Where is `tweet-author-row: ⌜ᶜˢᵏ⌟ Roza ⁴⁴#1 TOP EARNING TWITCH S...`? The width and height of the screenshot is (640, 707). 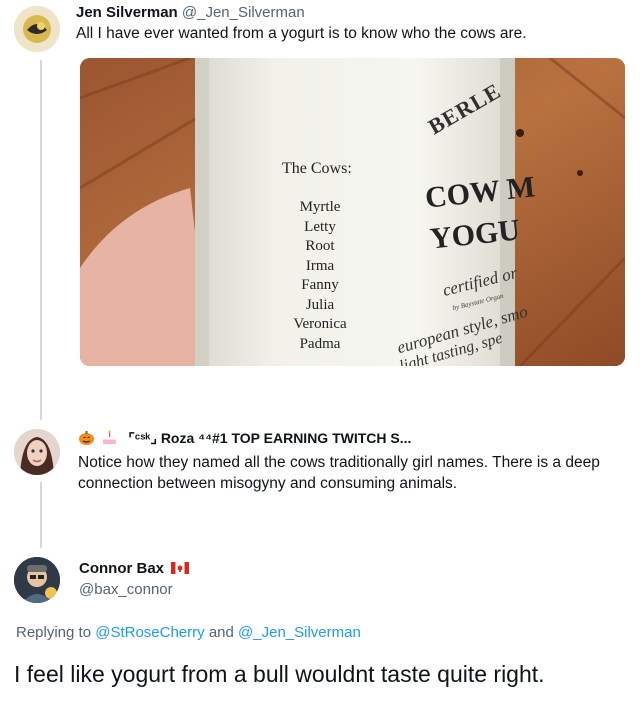
tweet-author-row: ⌜ᶜˢᵏ⌟ Roza ⁴⁴#1 TOP EARNING TWITCH S... is located at coordinates (244, 438).